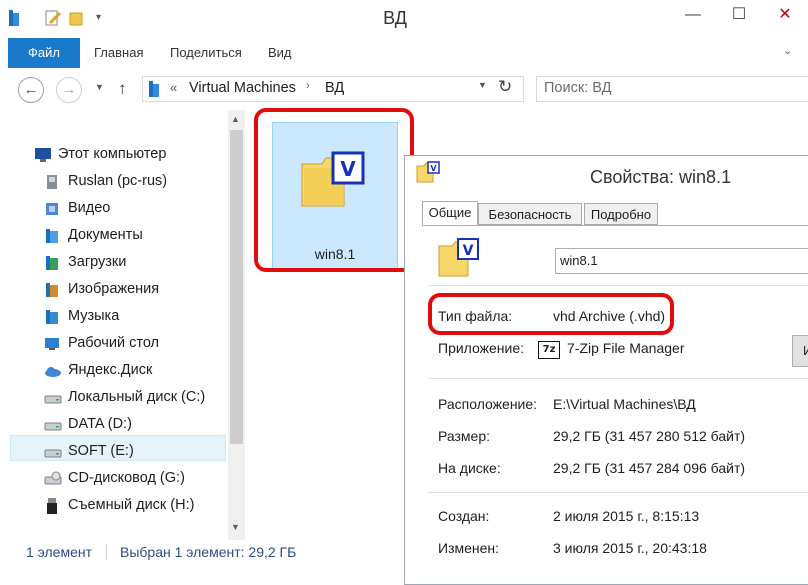 Image resolution: width=808 pixels, height=585 pixels. Describe the element at coordinates (52, 181) in the screenshot. I see `user-icon` at that location.